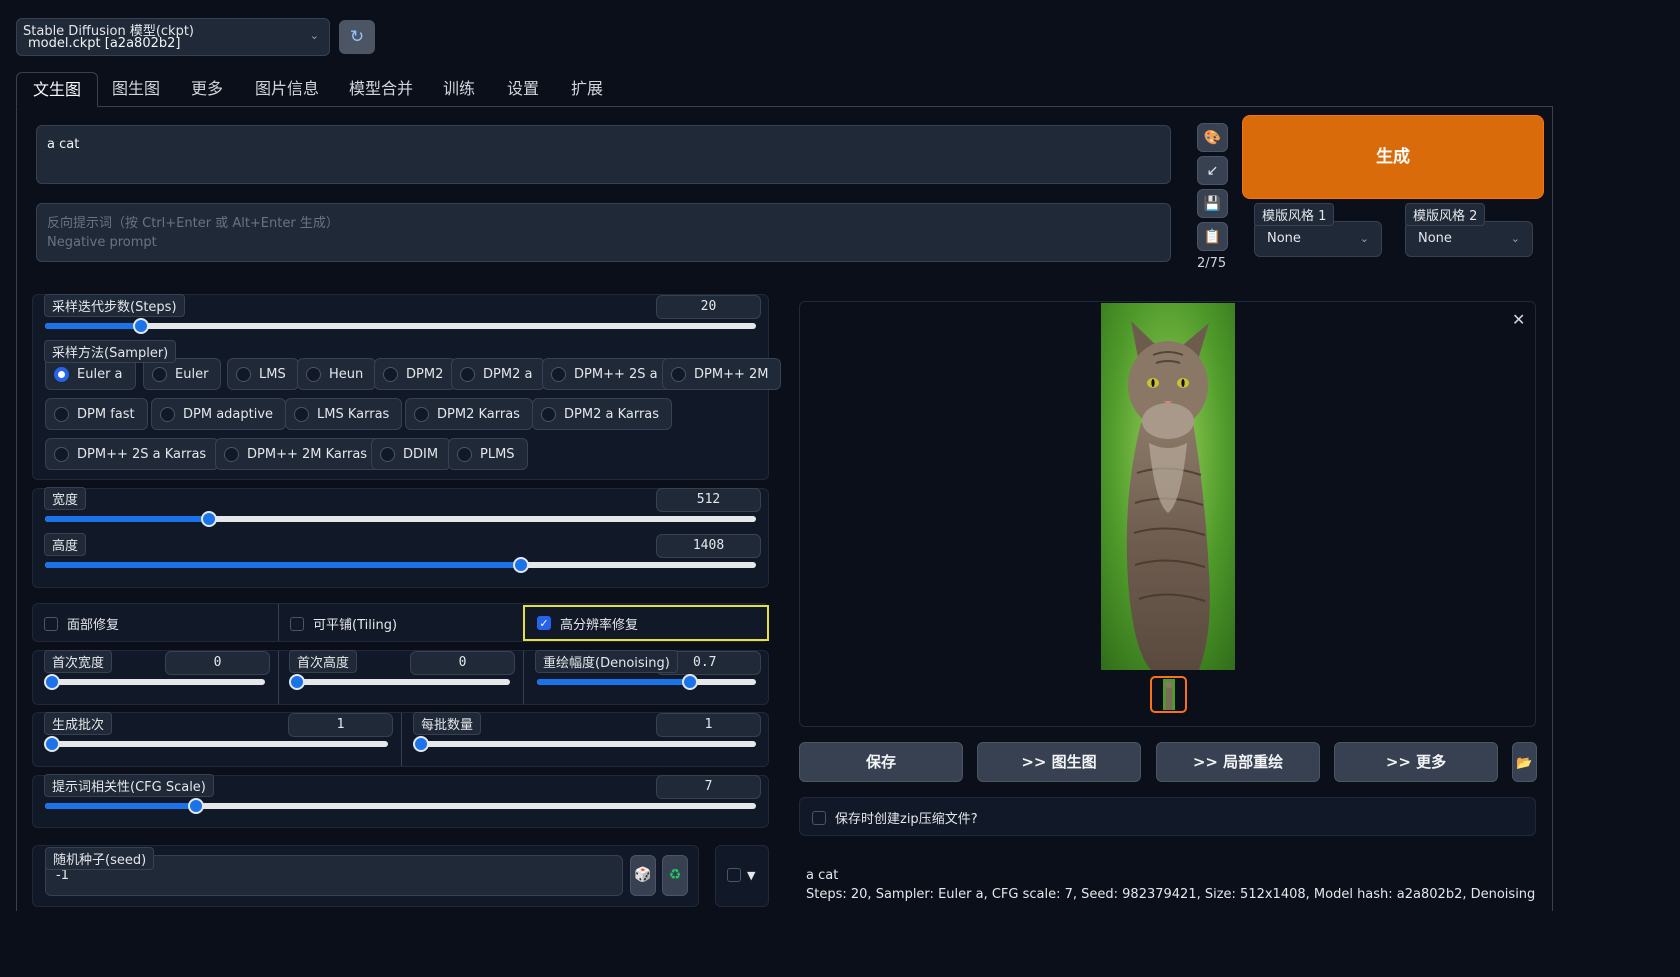  I want to click on tiling-checkbox: 可平铺(Tiling), so click(343, 623).